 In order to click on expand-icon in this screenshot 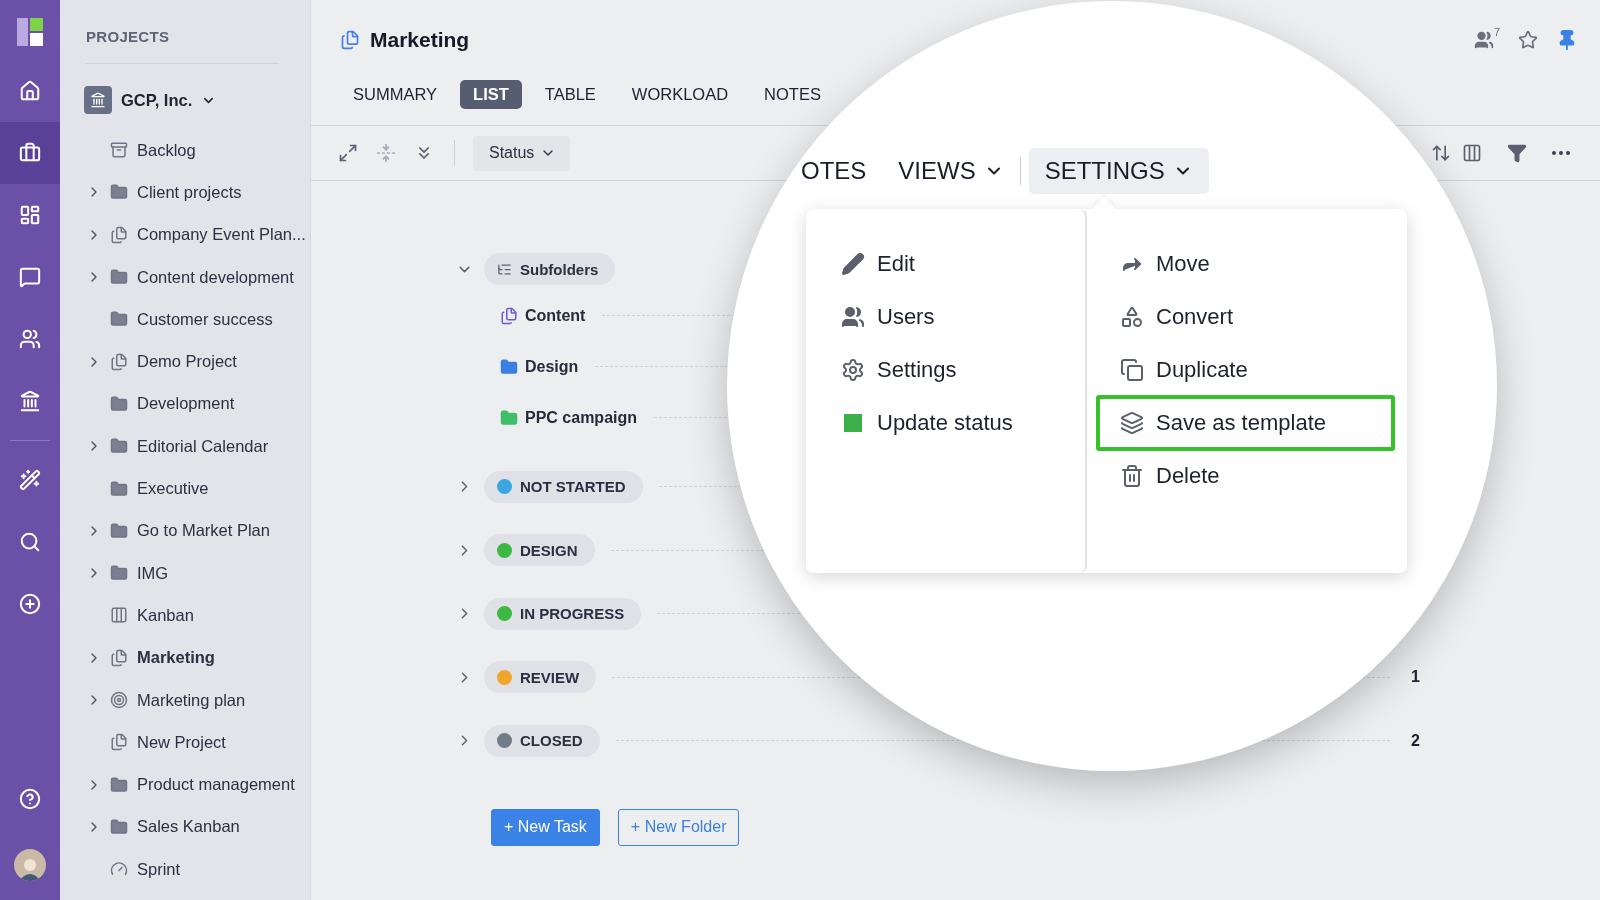, I will do `click(348, 153)`.